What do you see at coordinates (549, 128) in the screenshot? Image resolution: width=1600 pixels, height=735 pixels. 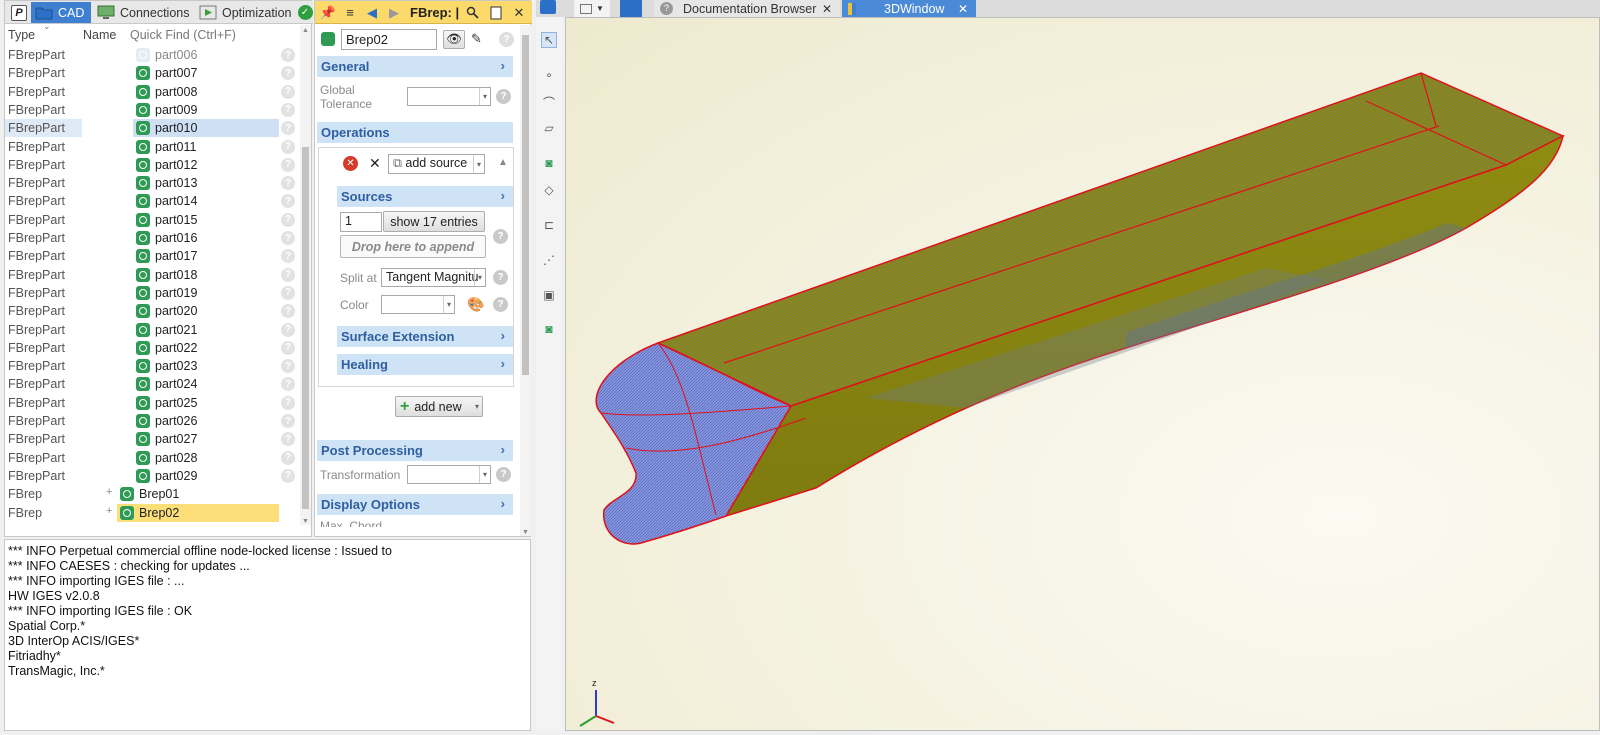 I see `surface-icon: ▱` at bounding box center [549, 128].